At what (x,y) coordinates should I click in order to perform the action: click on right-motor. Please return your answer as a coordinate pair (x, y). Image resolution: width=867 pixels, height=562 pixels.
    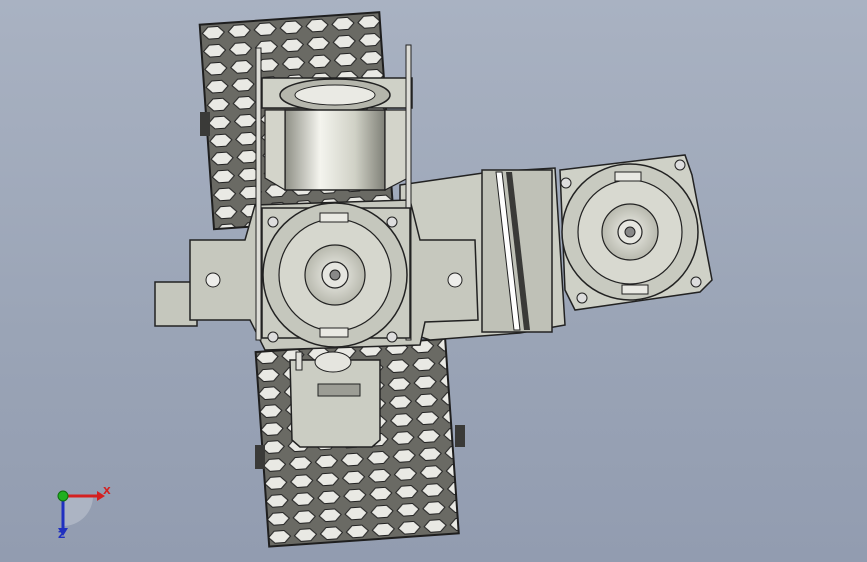
    Looking at the image, I should click on (636, 232).